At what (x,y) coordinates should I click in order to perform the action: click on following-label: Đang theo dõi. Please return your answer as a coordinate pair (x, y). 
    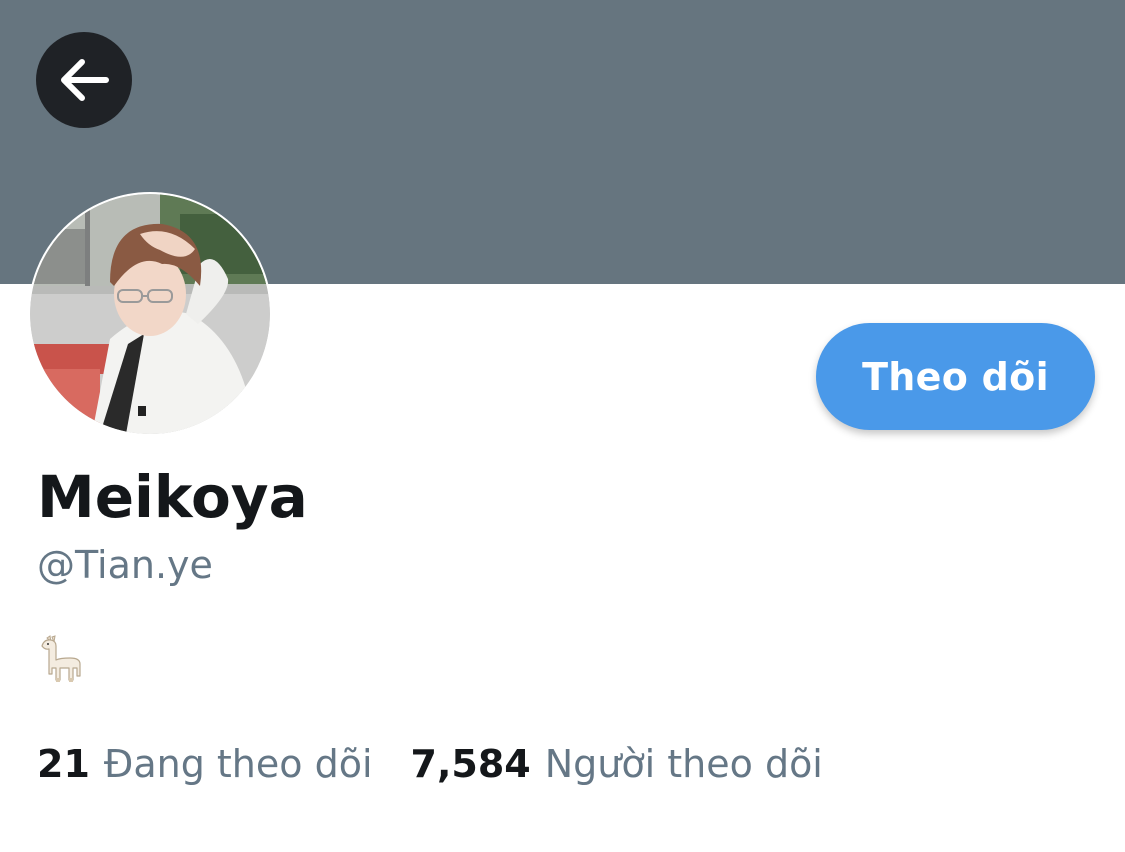
    Looking at the image, I should click on (238, 764).